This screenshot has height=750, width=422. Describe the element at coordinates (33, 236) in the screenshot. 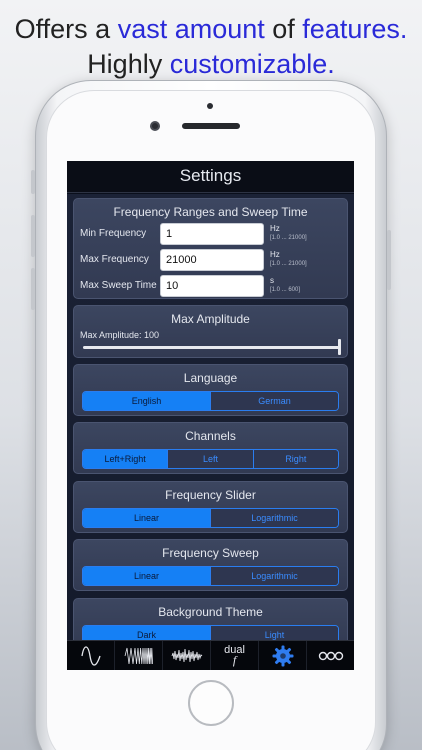

I see `volume-up-button` at that location.